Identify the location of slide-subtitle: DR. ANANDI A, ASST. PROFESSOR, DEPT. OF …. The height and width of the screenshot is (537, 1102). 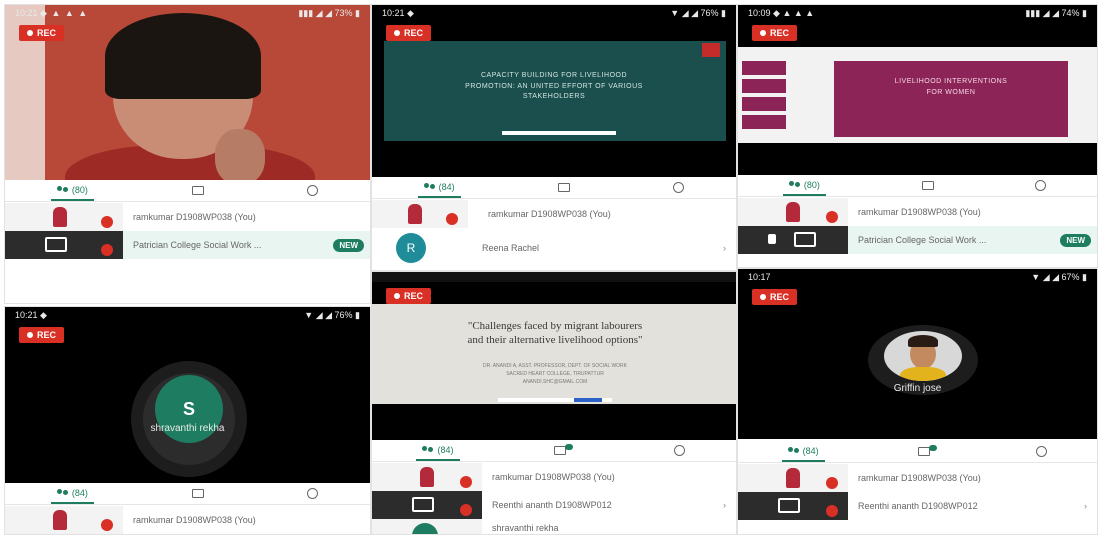
(555, 374).